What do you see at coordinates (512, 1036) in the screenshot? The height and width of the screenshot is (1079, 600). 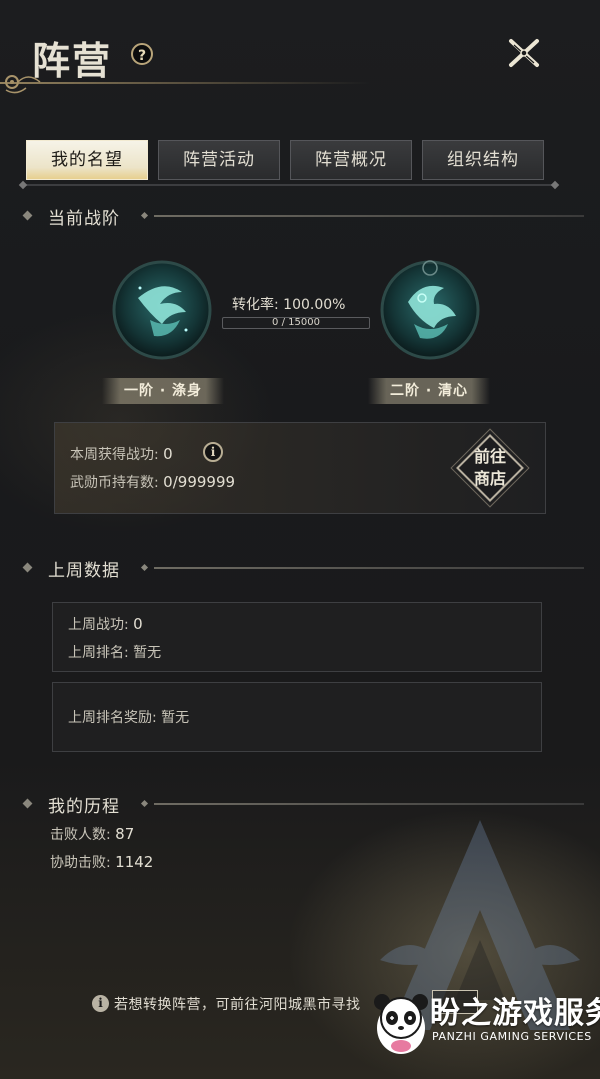 I see `panzhi-brand-en: PANZHI GAMING SERVICES` at bounding box center [512, 1036].